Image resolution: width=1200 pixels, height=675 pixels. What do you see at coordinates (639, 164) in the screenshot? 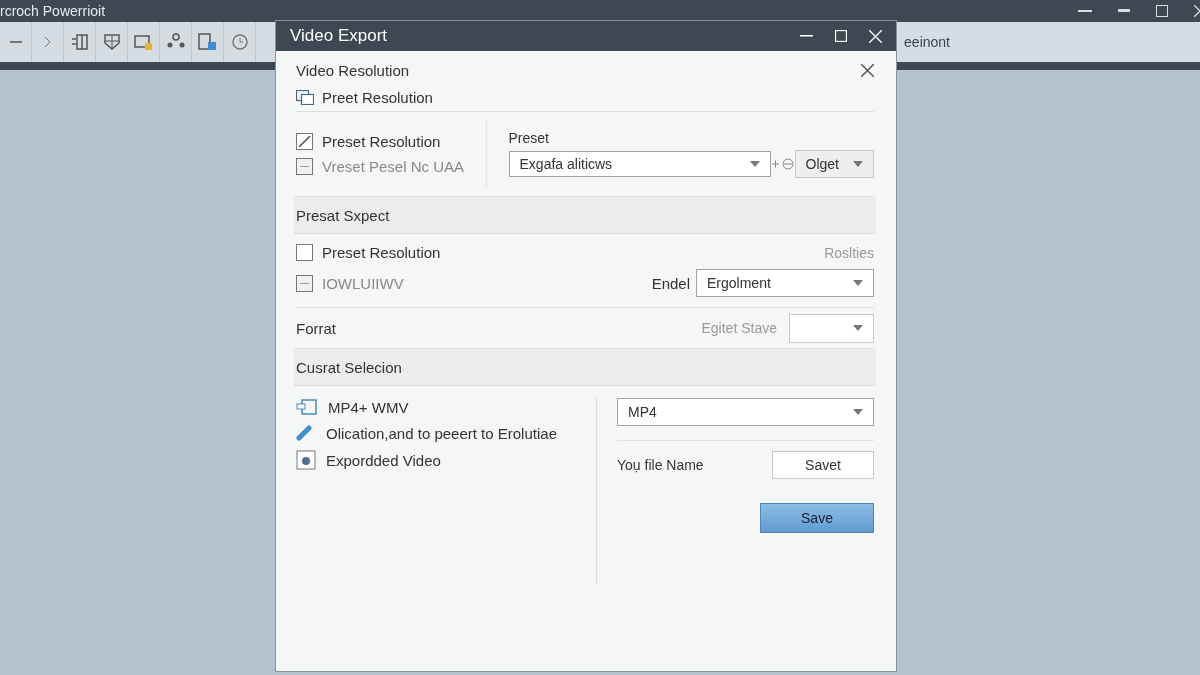
I see `preset-dropdown: Exgafa aliticws` at bounding box center [639, 164].